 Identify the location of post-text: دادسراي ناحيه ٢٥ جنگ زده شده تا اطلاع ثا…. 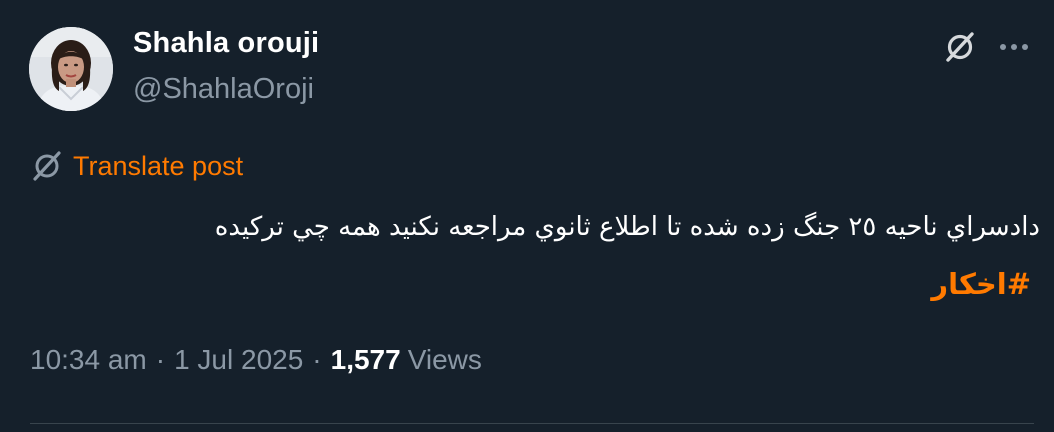
(627, 227).